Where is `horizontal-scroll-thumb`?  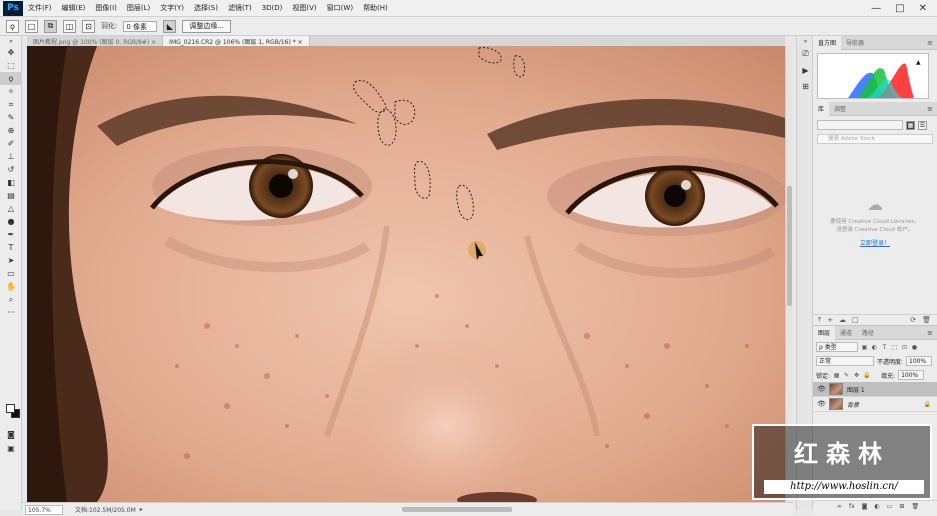
horizontal-scroll-thumb is located at coordinates (457, 509).